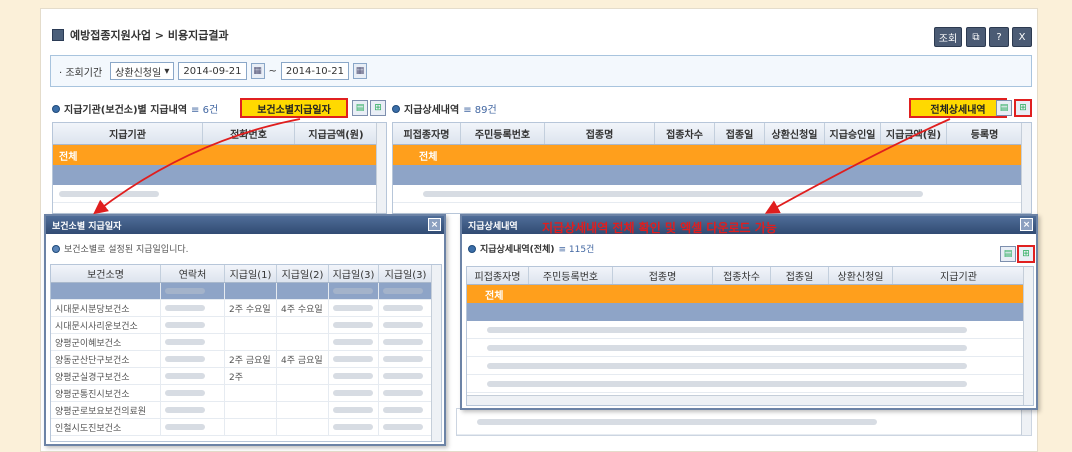  Describe the element at coordinates (251, 376) in the screenshot. I see `table-cell: 2주` at that location.